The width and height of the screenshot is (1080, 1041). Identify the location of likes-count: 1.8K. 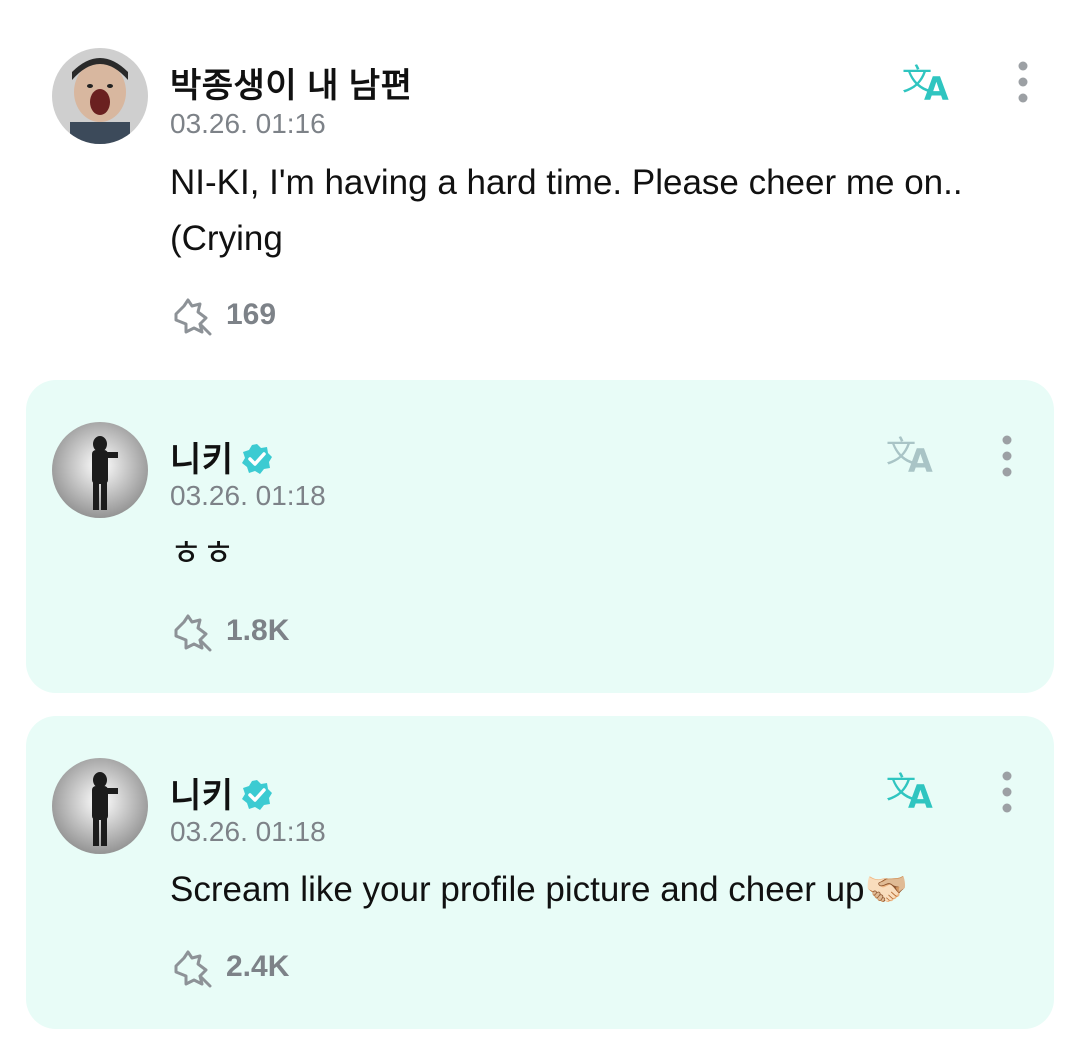
(258, 630).